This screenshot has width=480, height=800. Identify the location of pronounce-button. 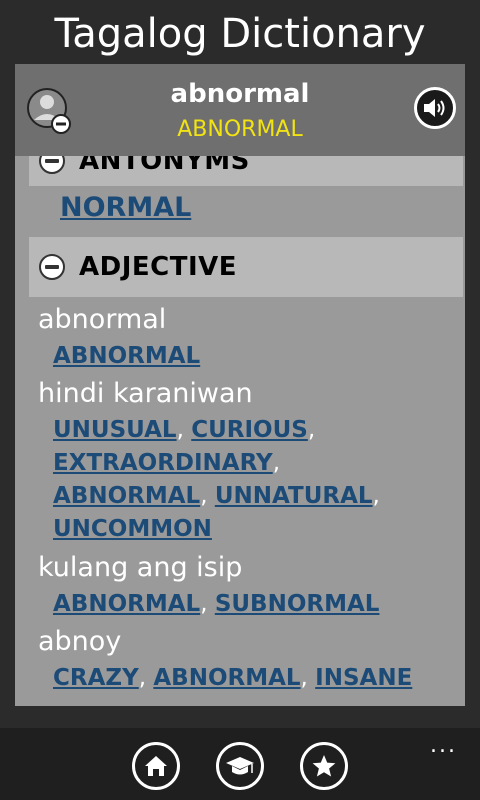
(435, 108).